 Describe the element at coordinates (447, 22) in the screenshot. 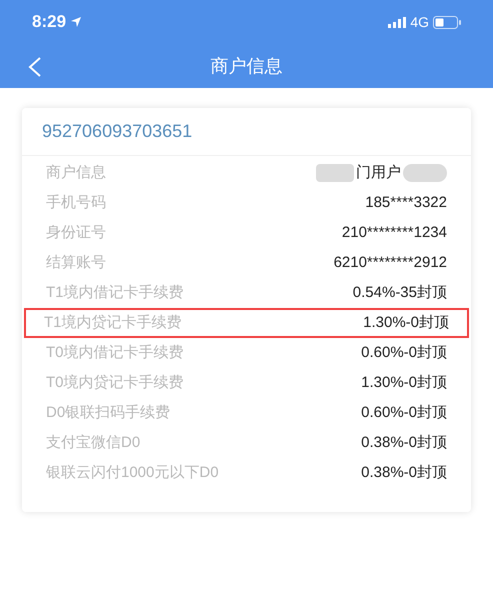

I see `battery-icon` at that location.